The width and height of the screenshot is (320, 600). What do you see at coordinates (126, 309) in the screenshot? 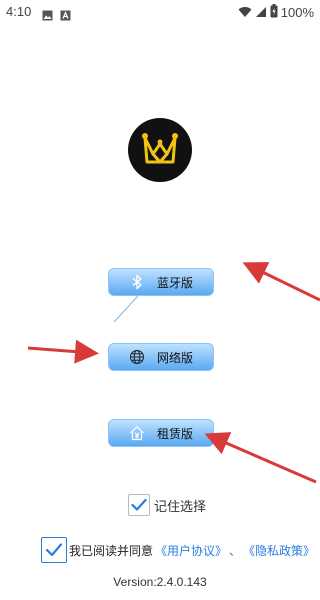
I see `annotation-trace-line` at bounding box center [126, 309].